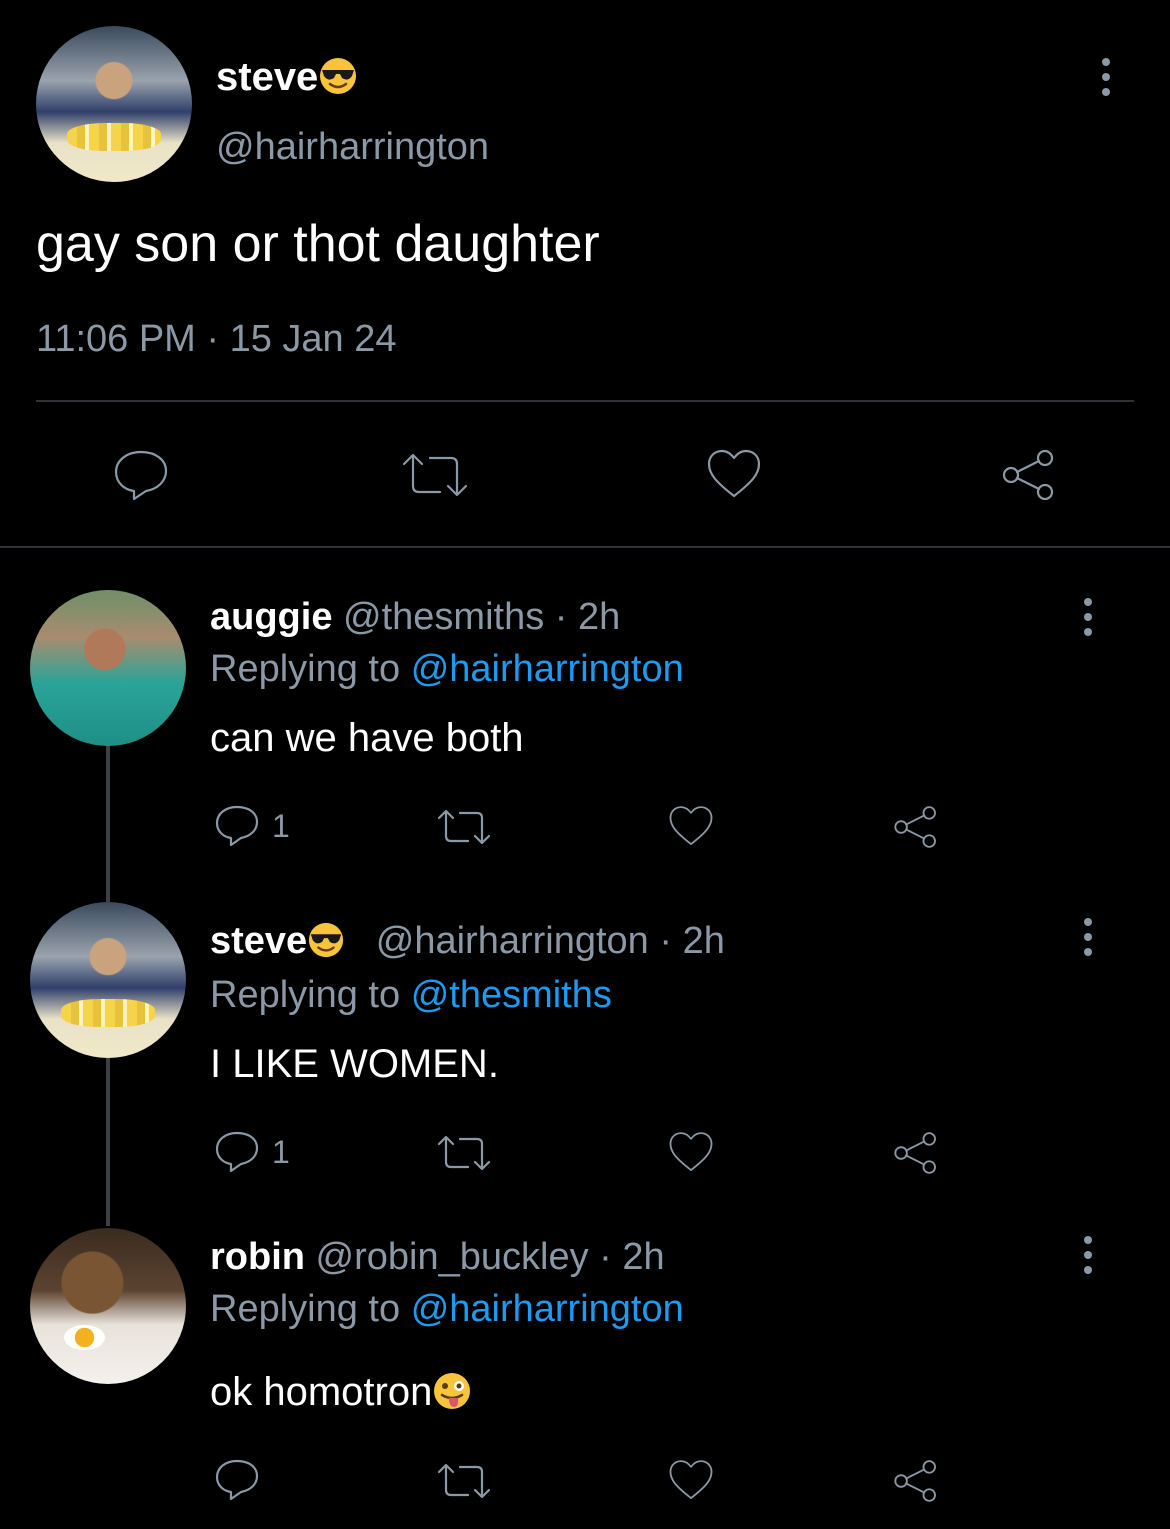 The height and width of the screenshot is (1529, 1170). I want to click on reply-header: steve @hairharrington · 2h, so click(467, 941).